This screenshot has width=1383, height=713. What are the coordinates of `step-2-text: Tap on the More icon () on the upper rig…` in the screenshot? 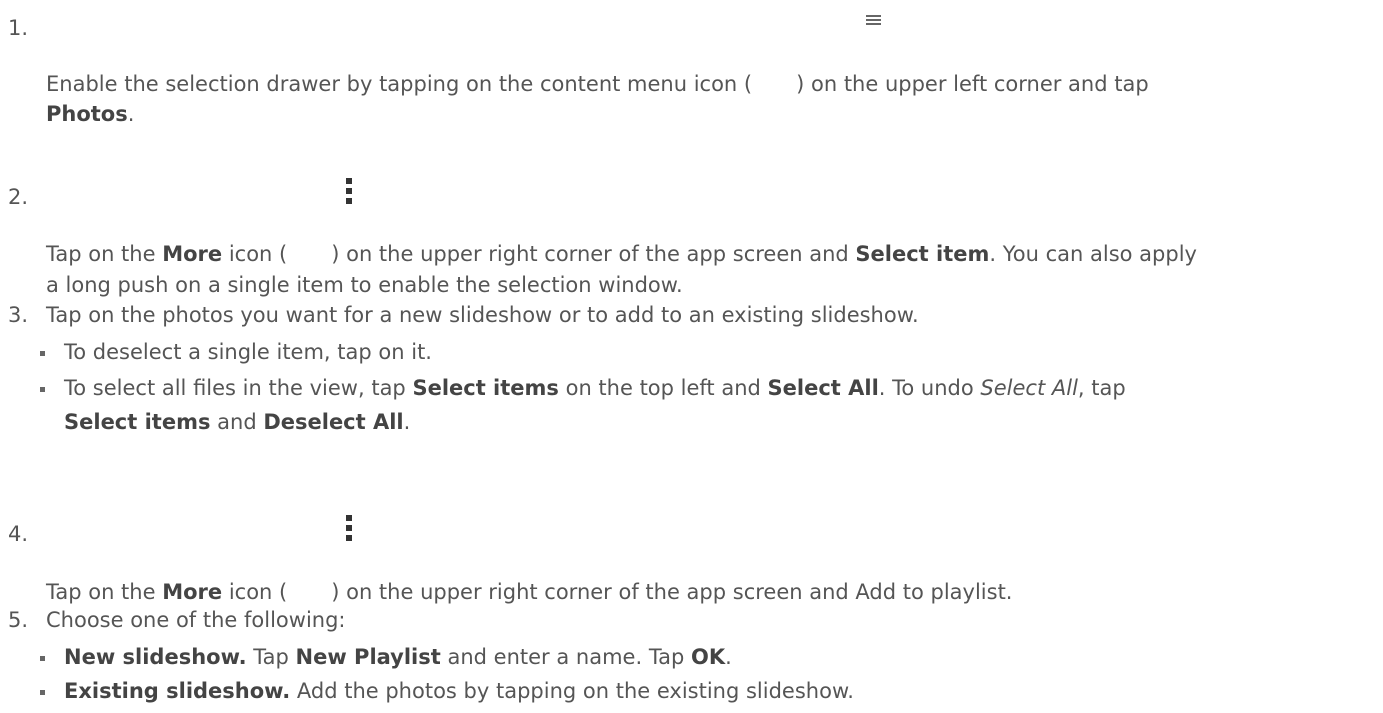 It's located at (621, 254).